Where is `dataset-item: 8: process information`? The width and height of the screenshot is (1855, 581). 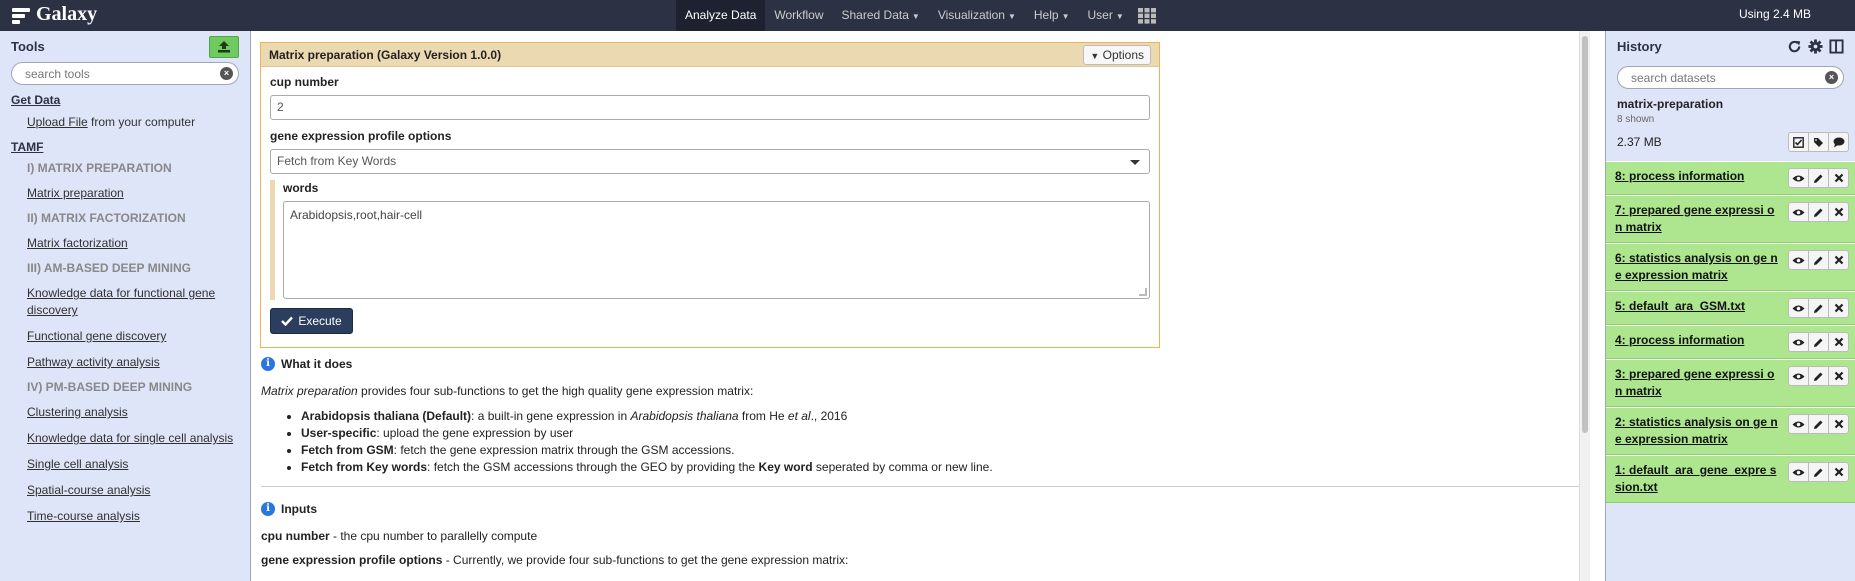
dataset-item: 8: process information is located at coordinates (1730, 178).